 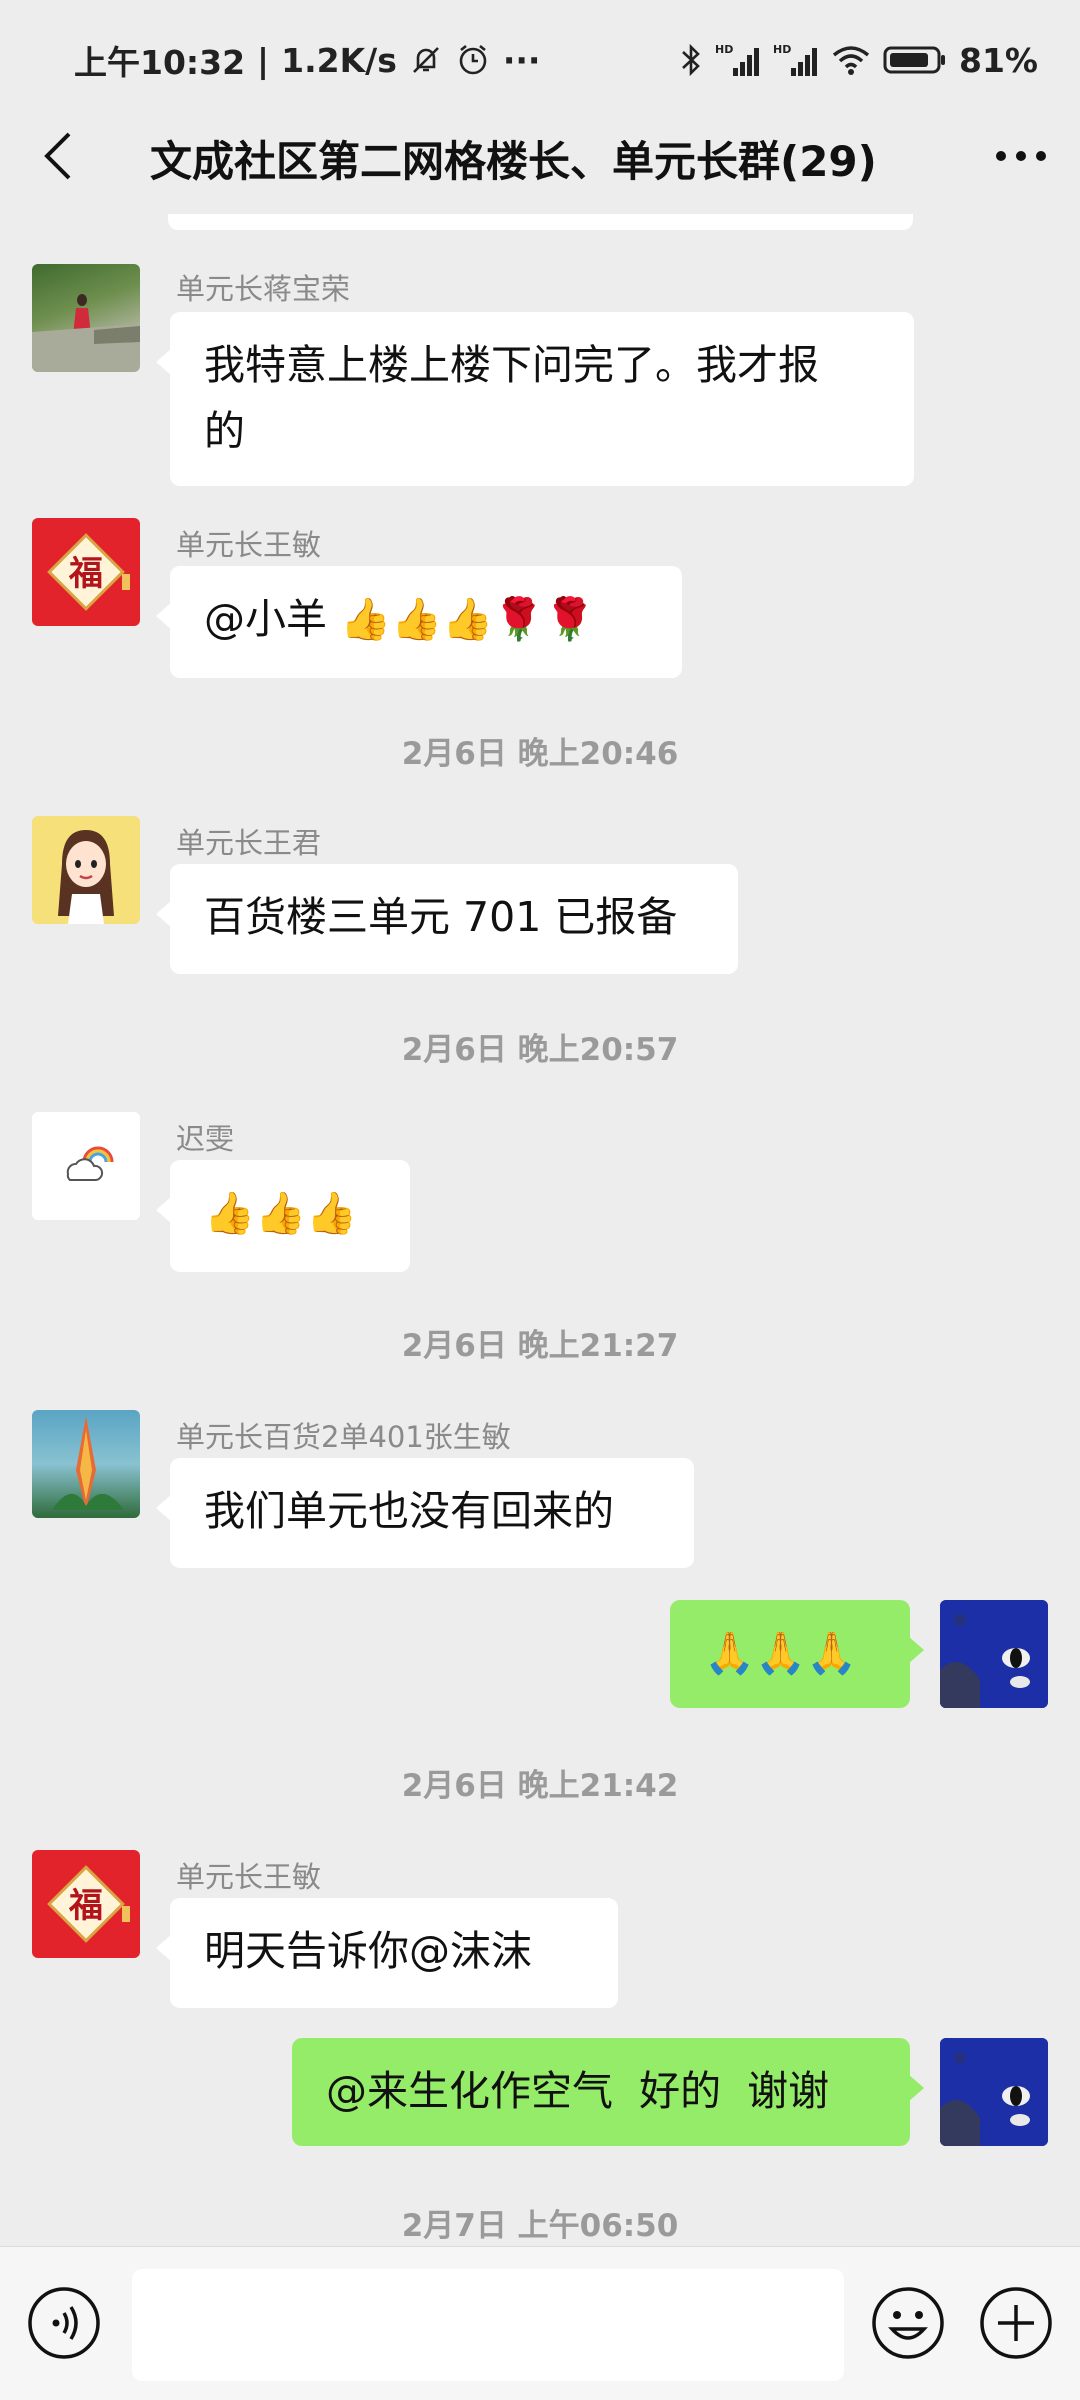 I want to click on emoji-icon, so click(x=908, y=2323).